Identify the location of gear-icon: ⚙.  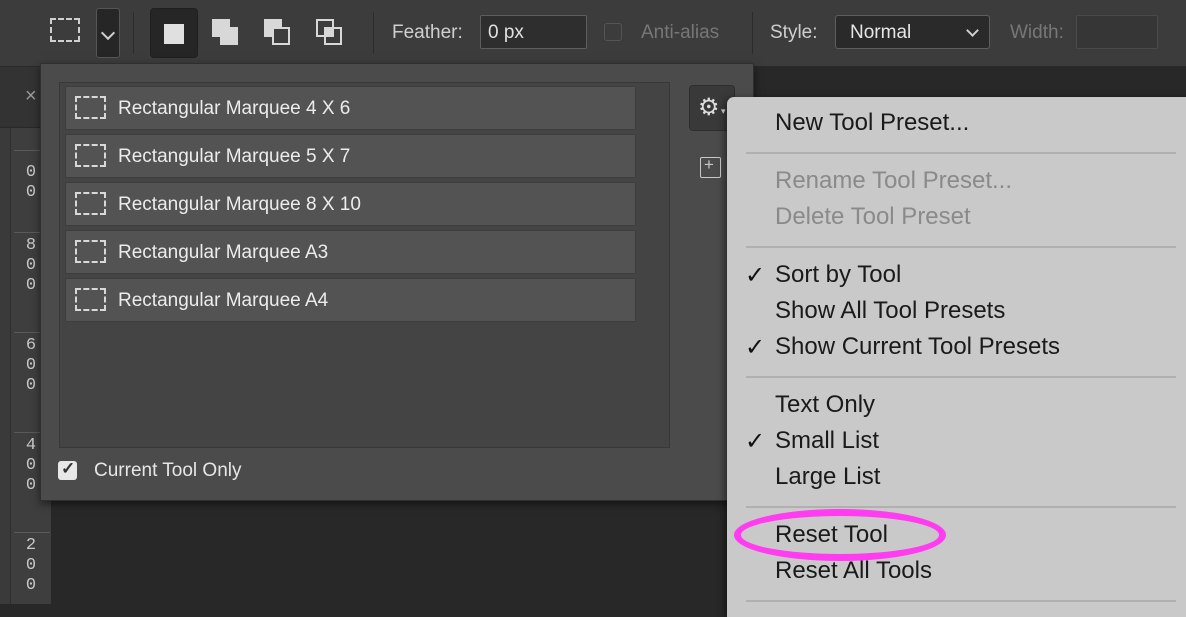
(709, 107).